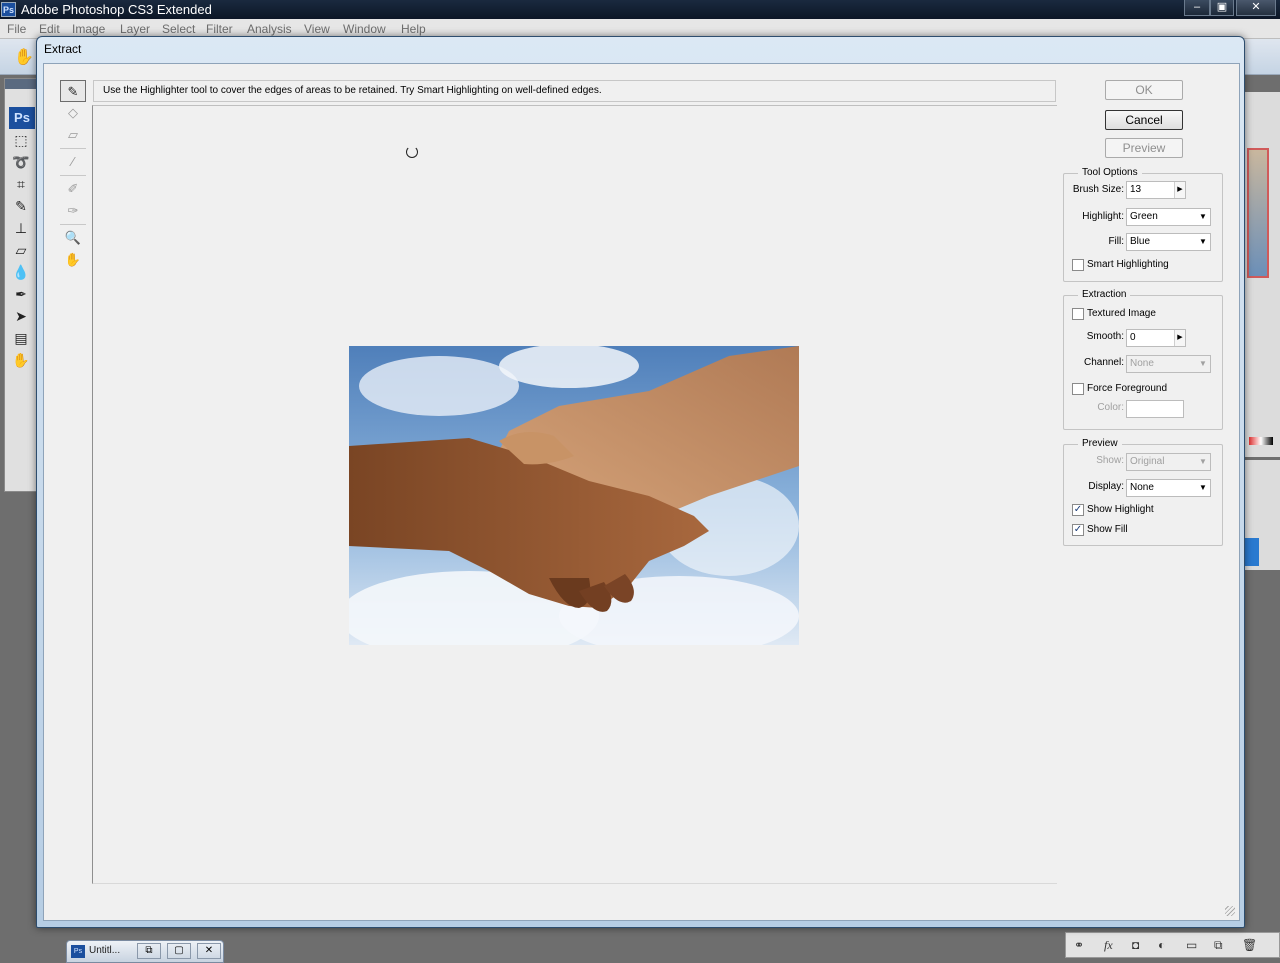  What do you see at coordinates (413, 29) in the screenshot?
I see `menu-help: Help` at bounding box center [413, 29].